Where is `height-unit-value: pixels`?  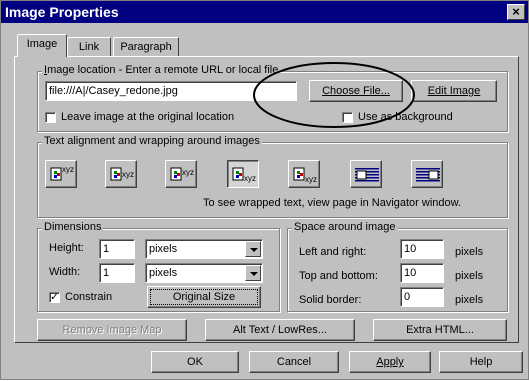 height-unit-value: pixels is located at coordinates (163, 249).